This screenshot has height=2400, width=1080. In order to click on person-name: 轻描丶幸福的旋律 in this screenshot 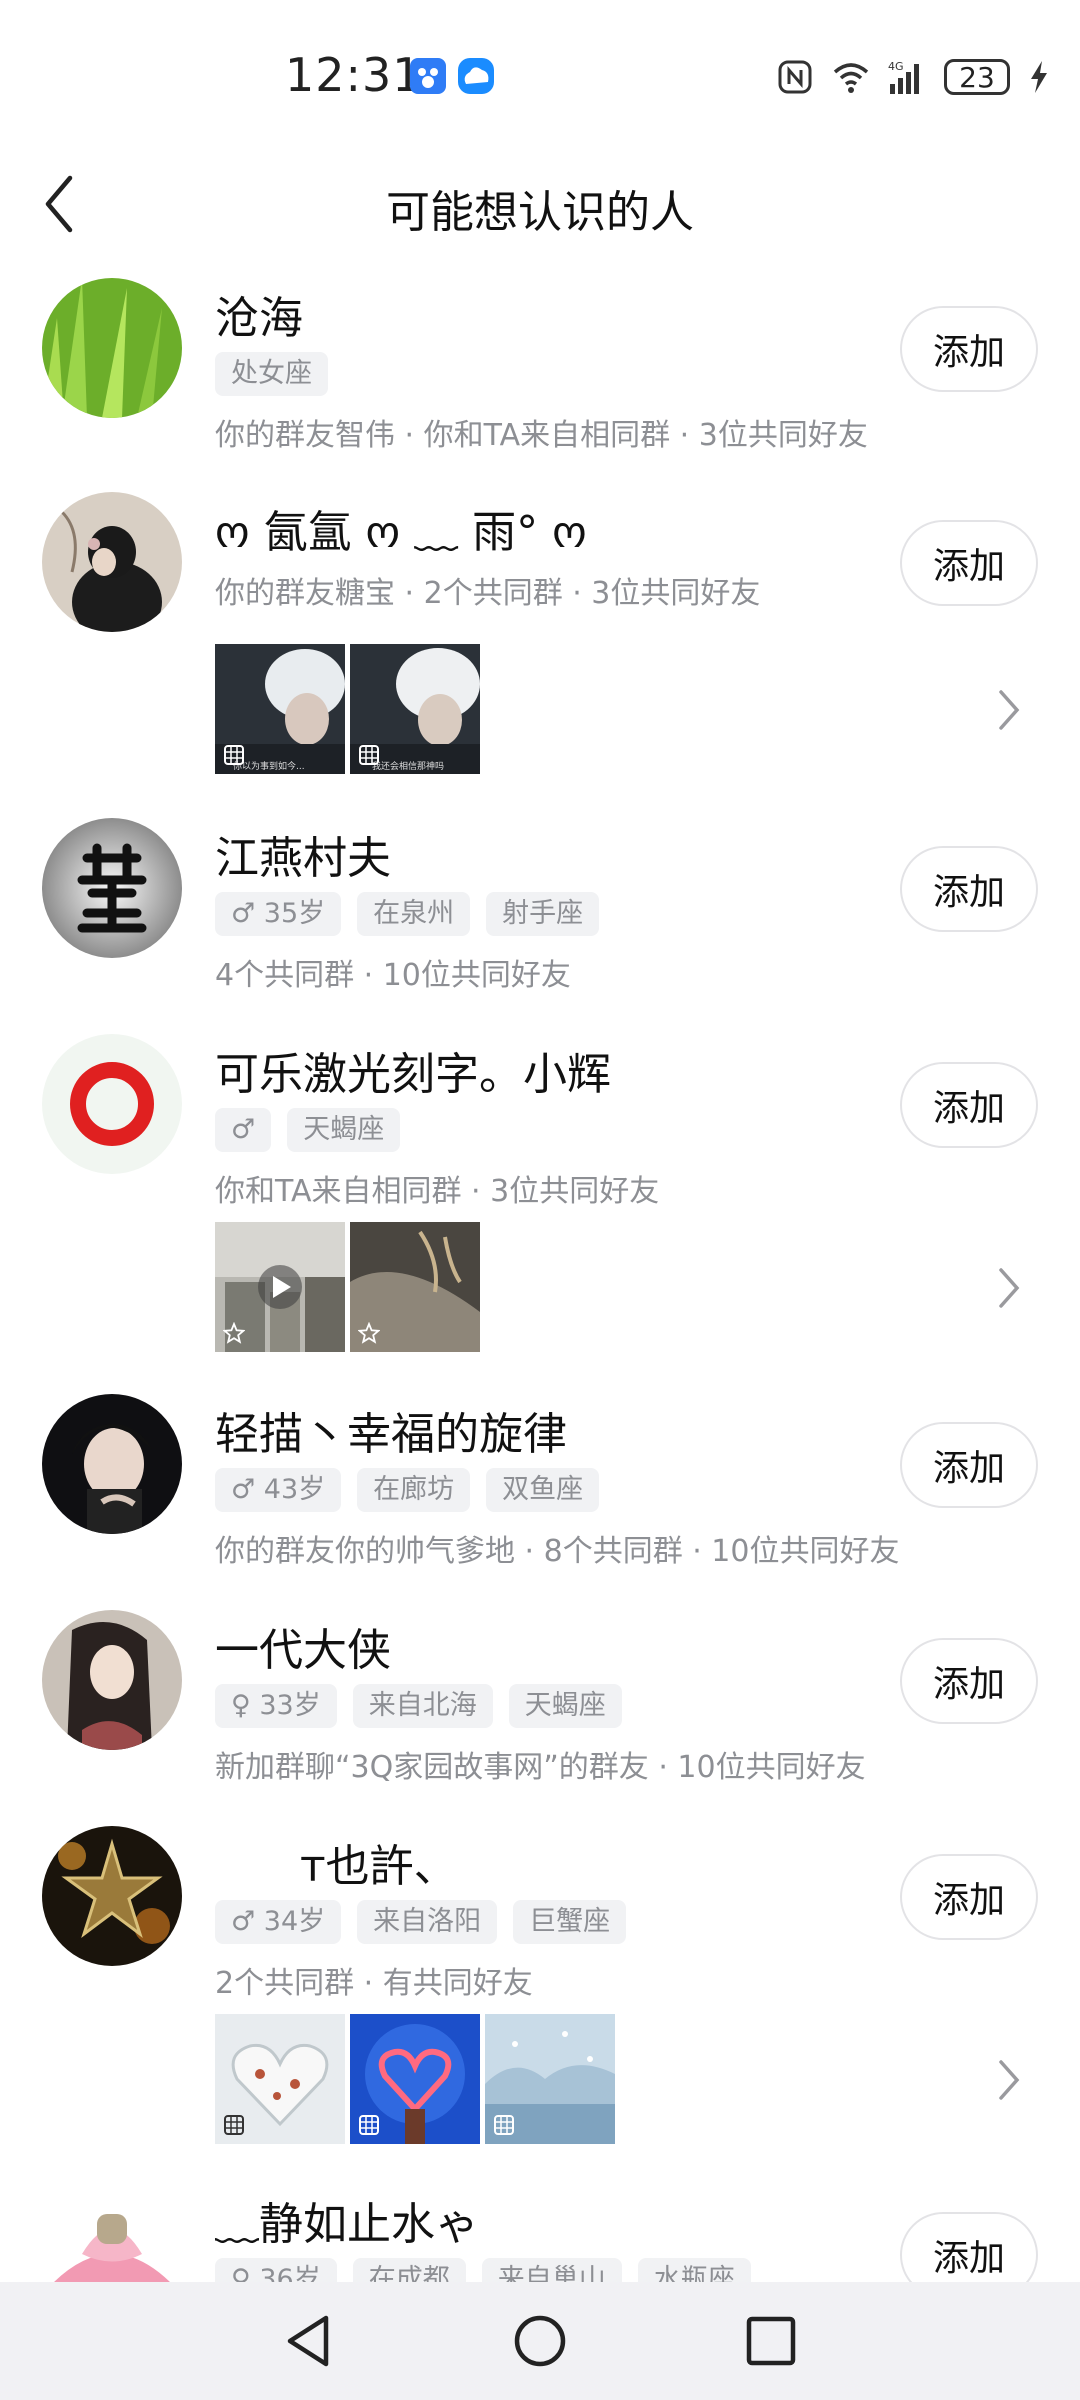, I will do `click(391, 1434)`.